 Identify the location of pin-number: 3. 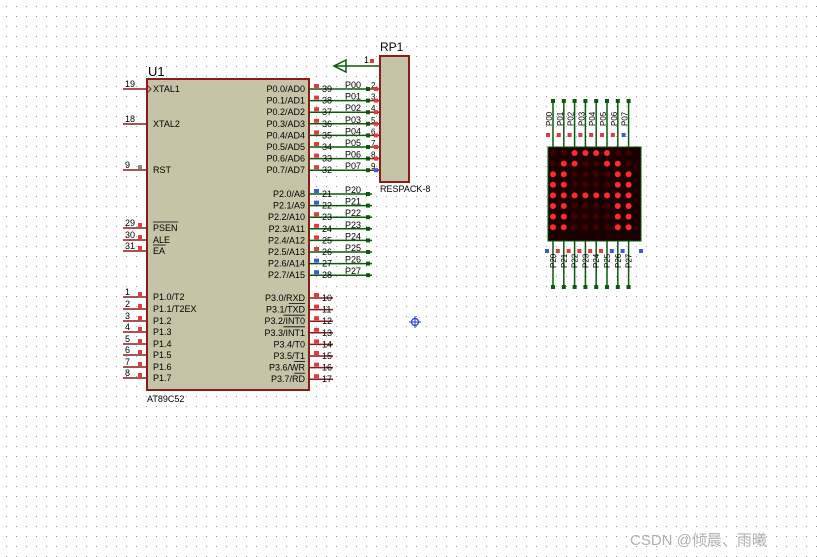
(127, 316).